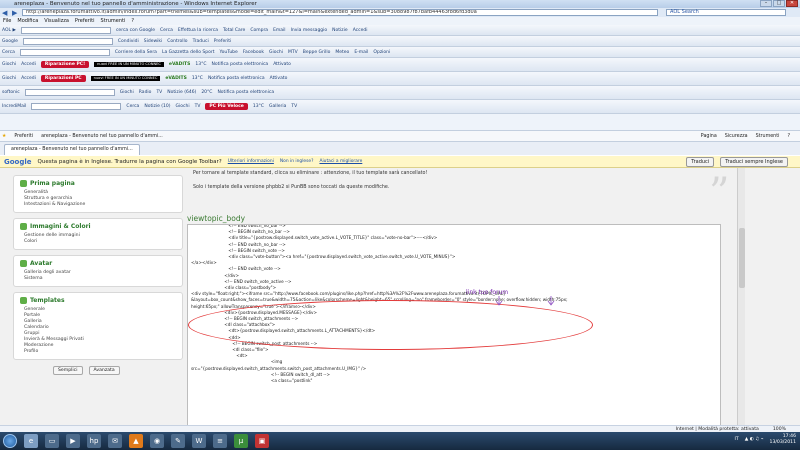 This screenshot has width=800, height=450. What do you see at coordinates (251, 161) in the screenshot?
I see `more-info-link: Ulteriori informazioni` at bounding box center [251, 161].